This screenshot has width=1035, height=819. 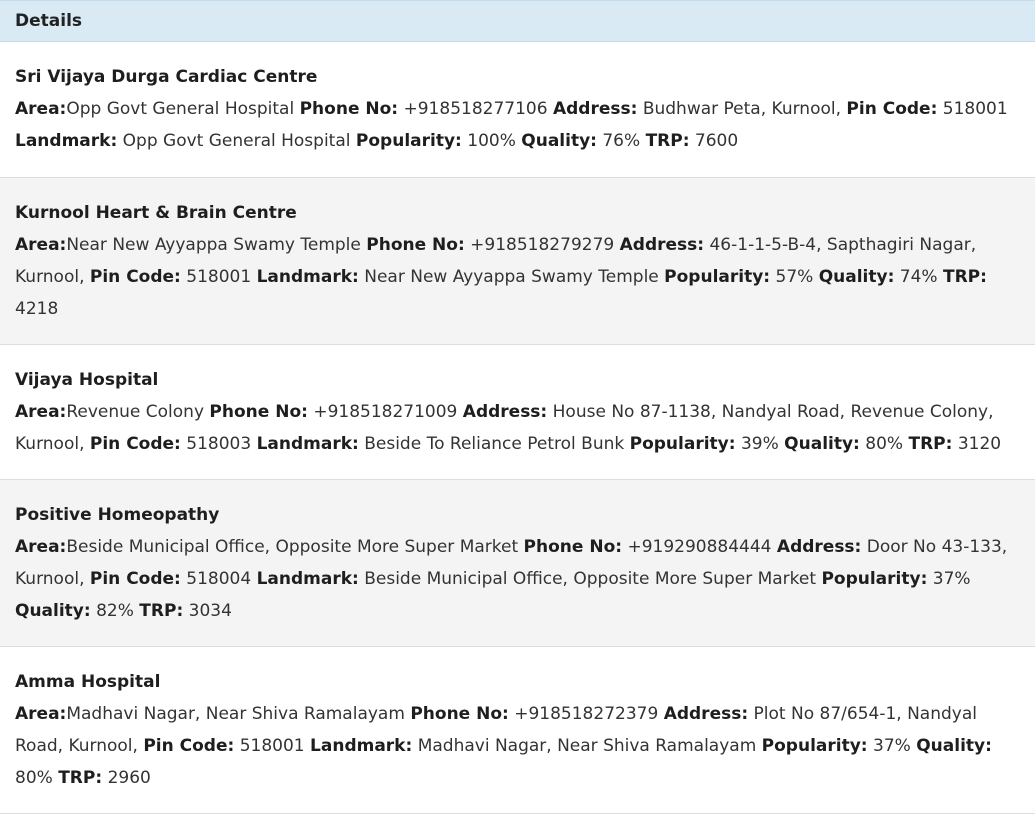 I want to click on phone-value: +918518277106, so click(x=476, y=109).